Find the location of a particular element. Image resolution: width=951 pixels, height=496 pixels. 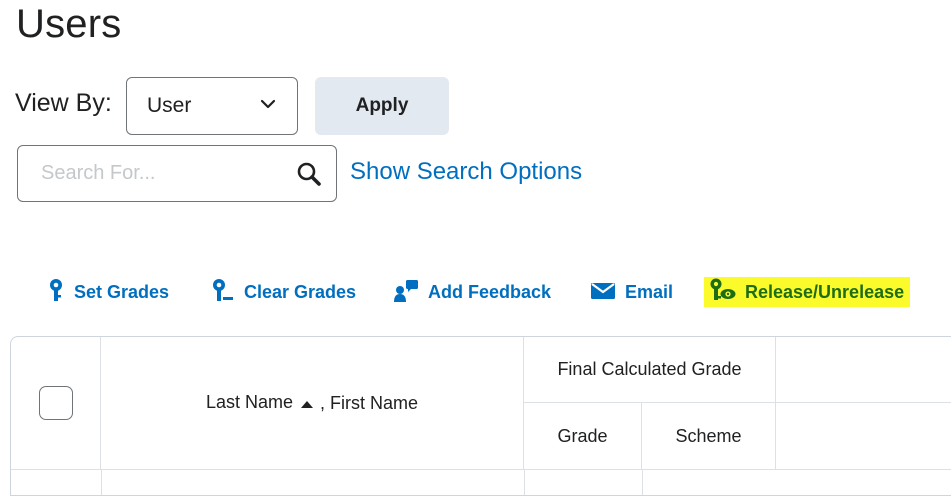

next-subheader is located at coordinates (863, 436).